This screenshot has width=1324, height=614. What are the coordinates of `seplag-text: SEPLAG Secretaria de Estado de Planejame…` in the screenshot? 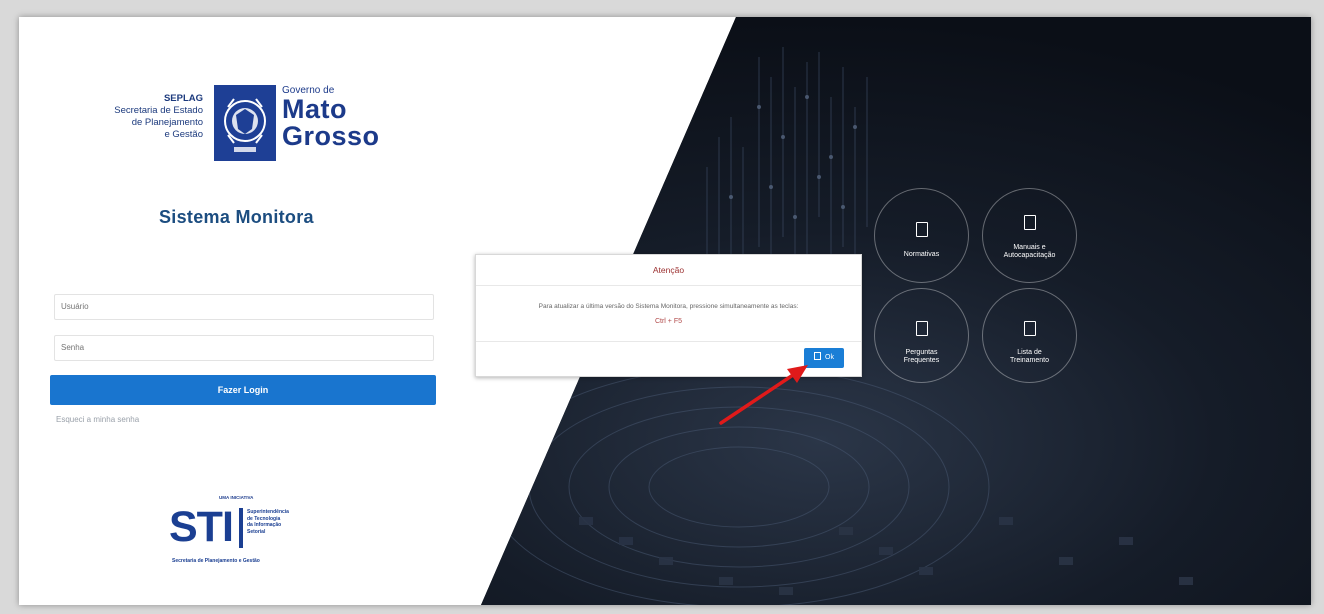 It's located at (141, 117).